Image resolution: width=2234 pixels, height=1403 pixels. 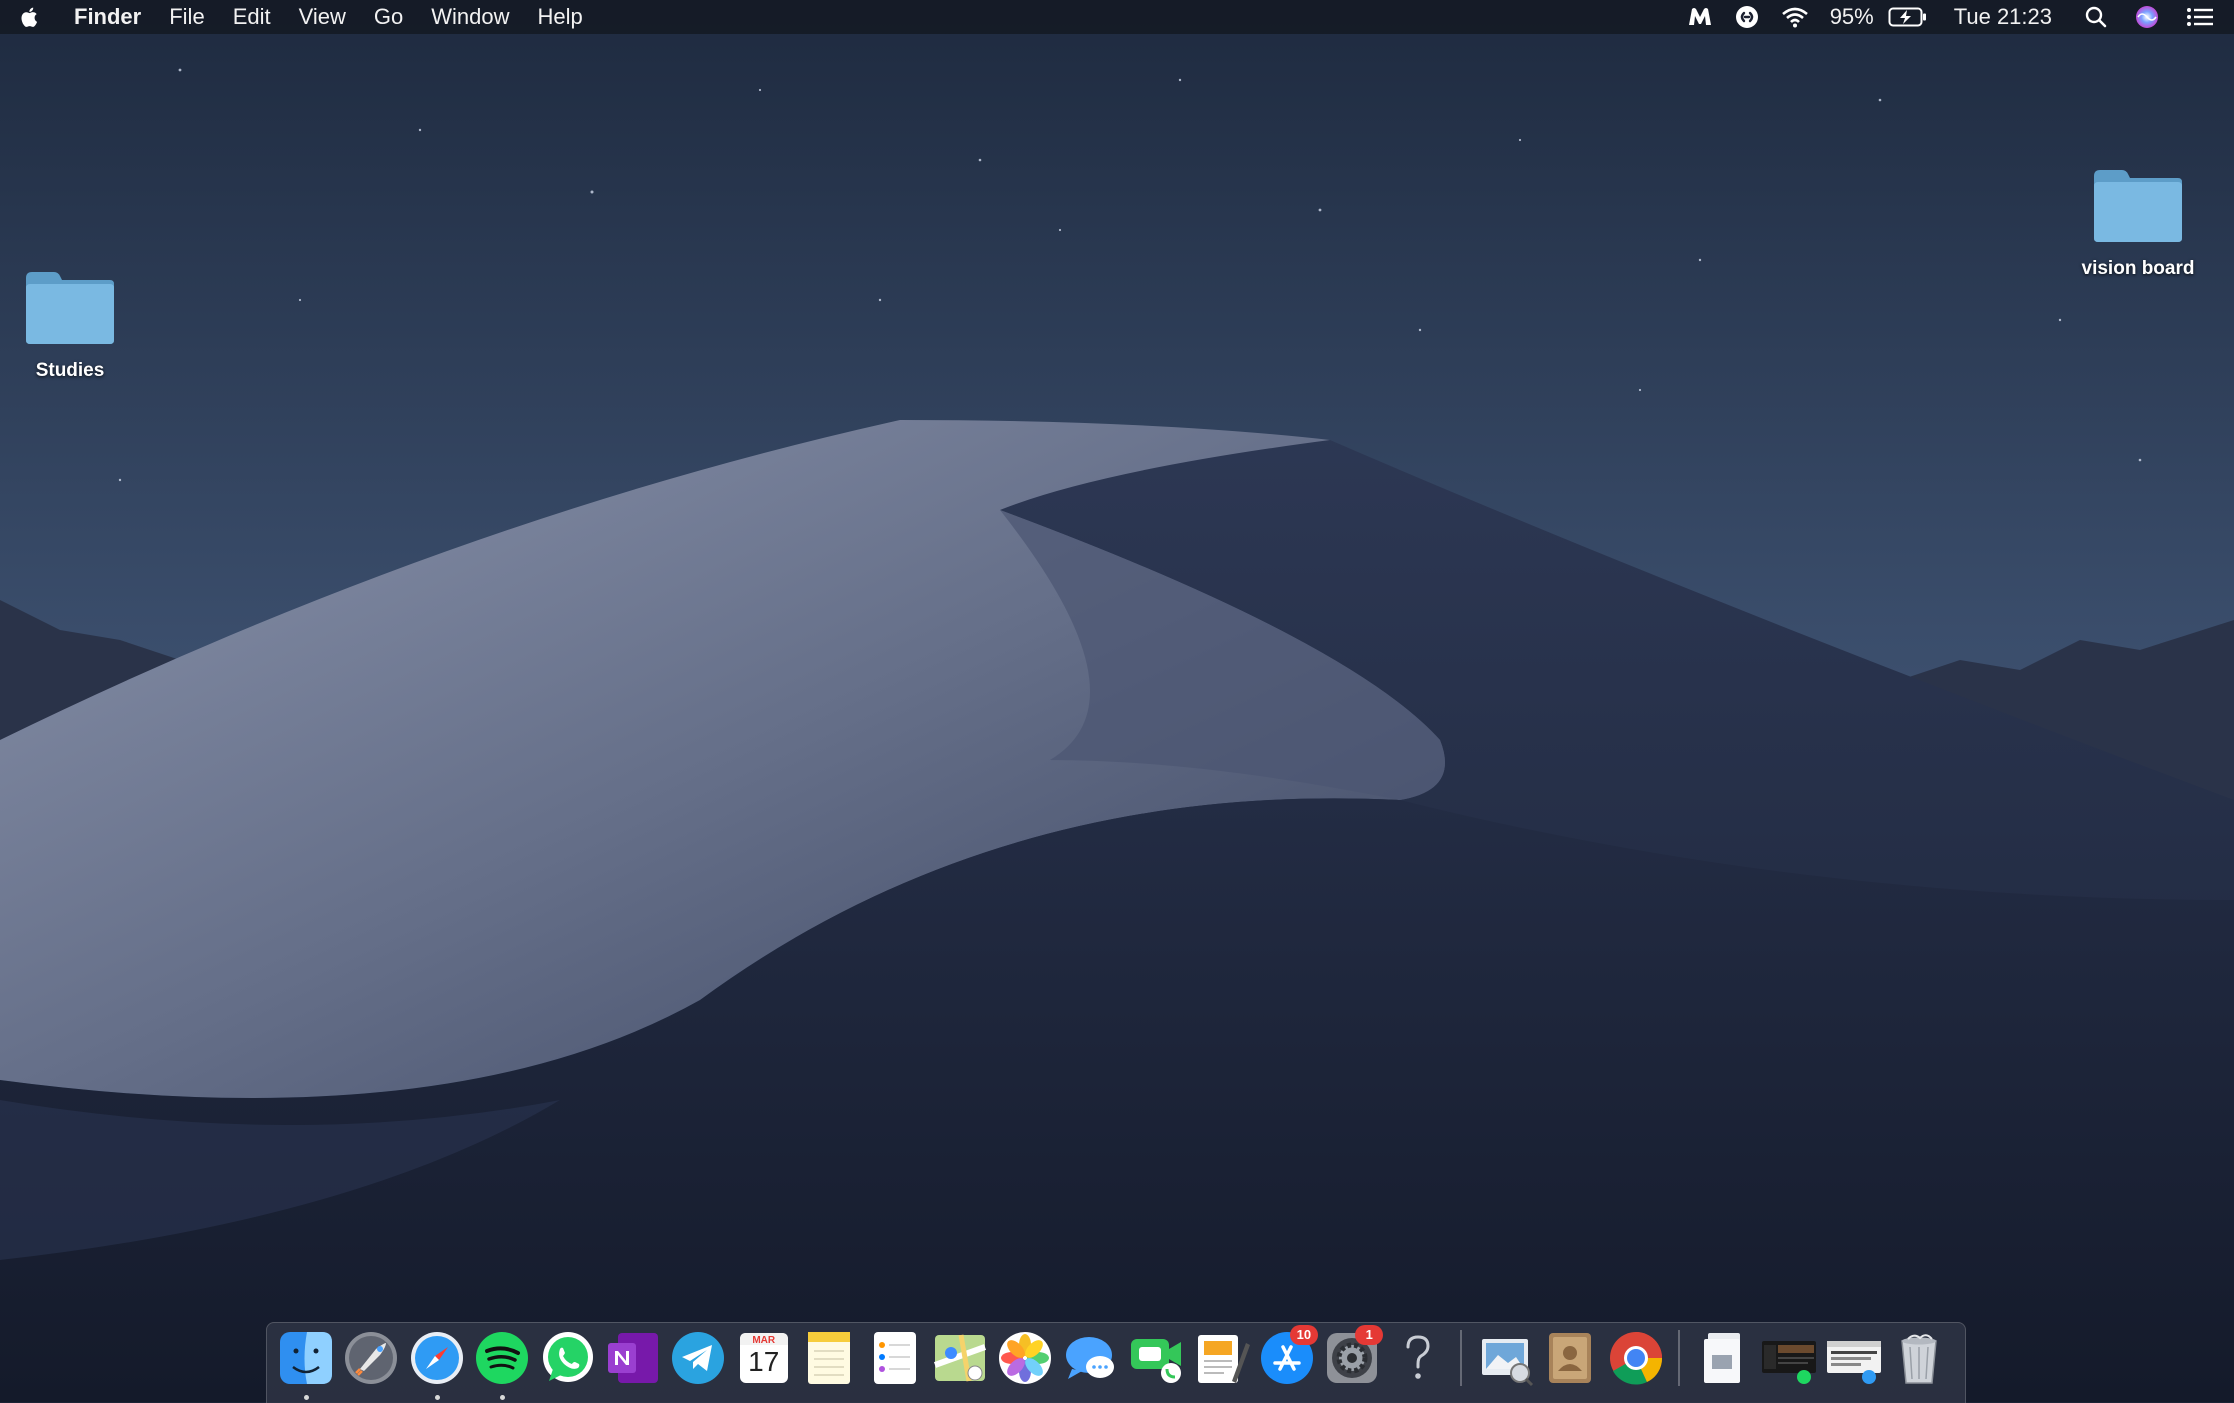 I want to click on preview-icon, so click(x=1508, y=1363).